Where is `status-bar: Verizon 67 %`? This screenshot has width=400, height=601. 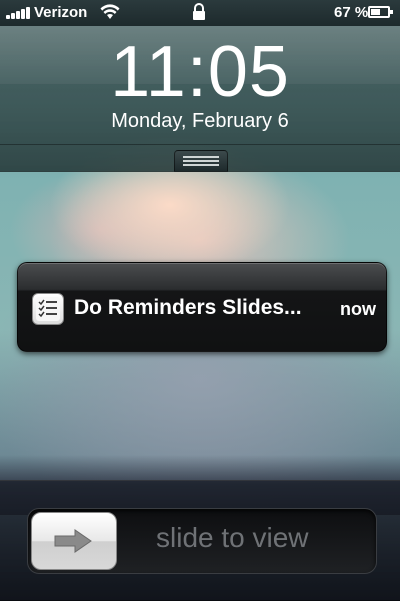 status-bar: Verizon 67 % is located at coordinates (200, 13).